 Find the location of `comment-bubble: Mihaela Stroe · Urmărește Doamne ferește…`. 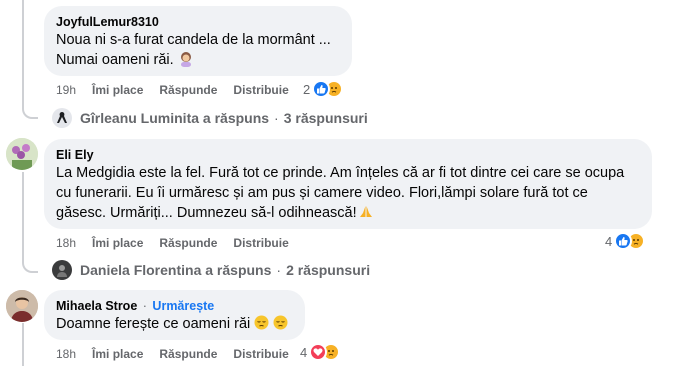

comment-bubble: Mihaela Stroe · Urmărește Doamne ferește… is located at coordinates (174, 315).